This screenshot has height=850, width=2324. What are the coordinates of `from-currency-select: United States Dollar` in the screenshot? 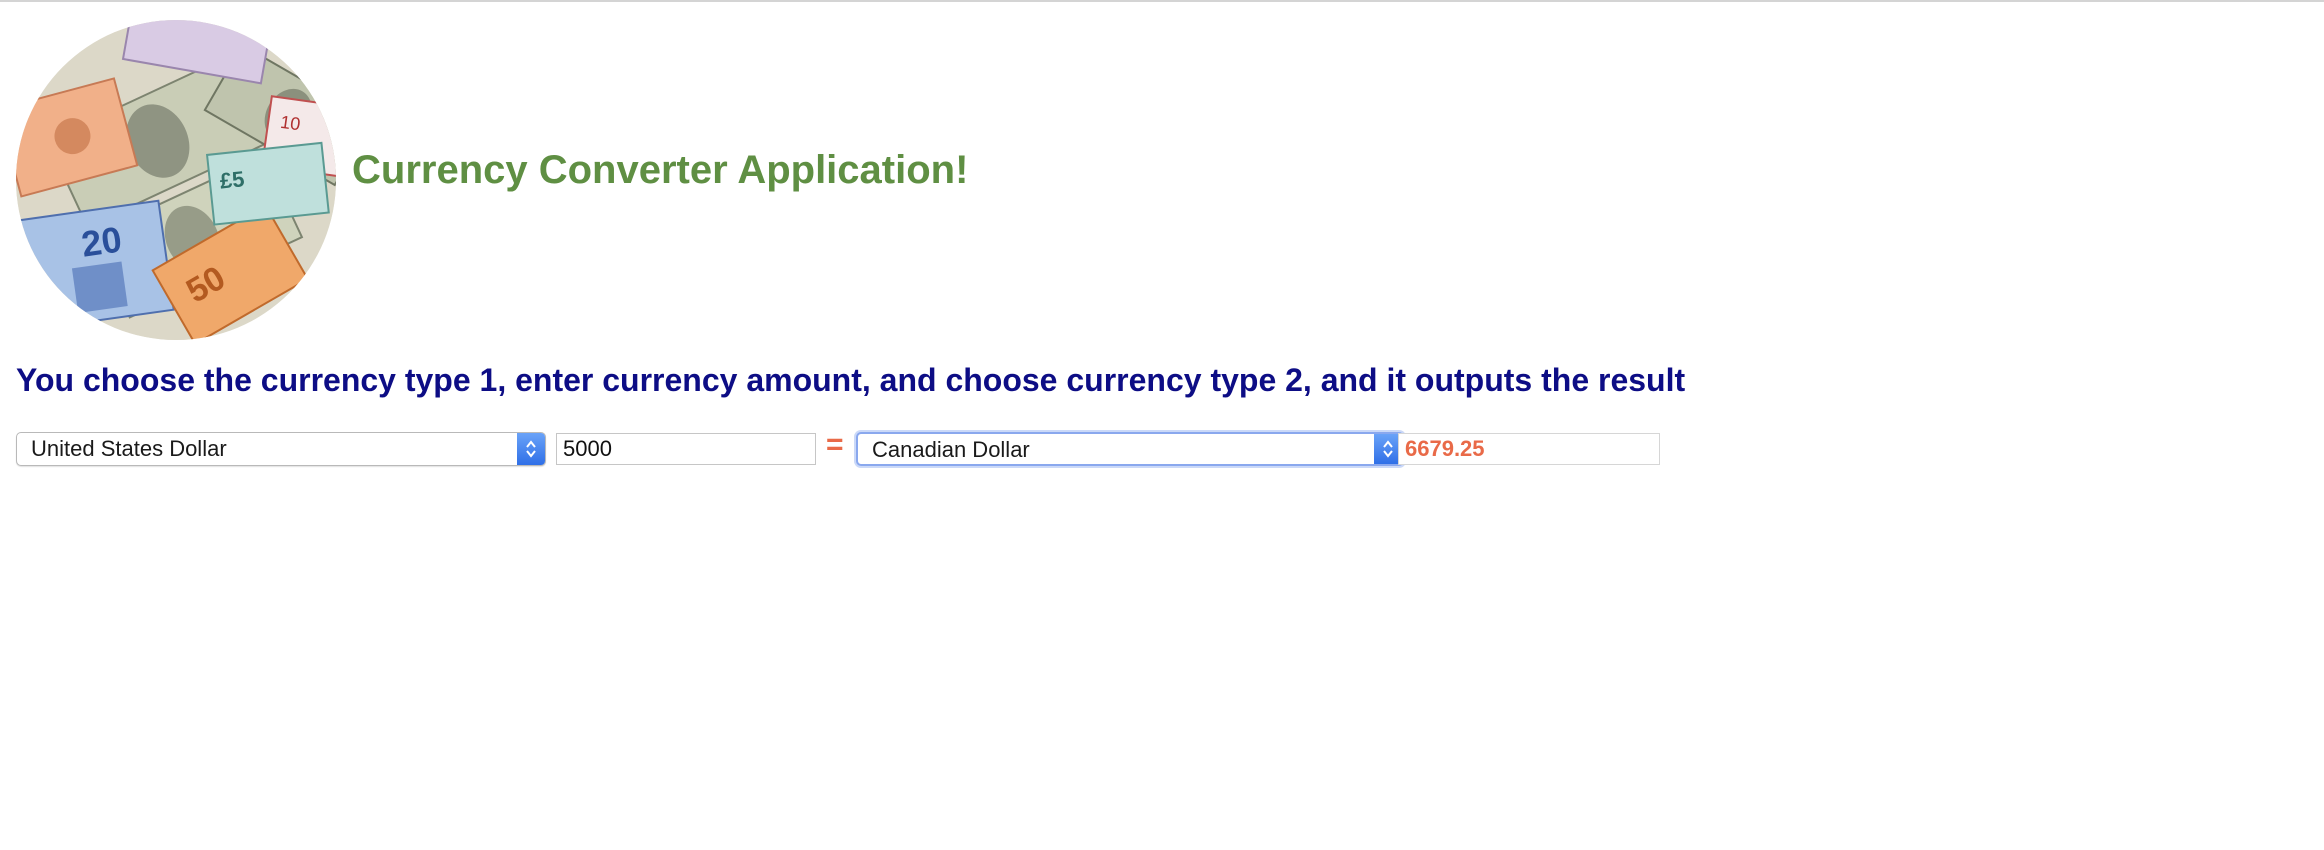 It's located at (281, 449).